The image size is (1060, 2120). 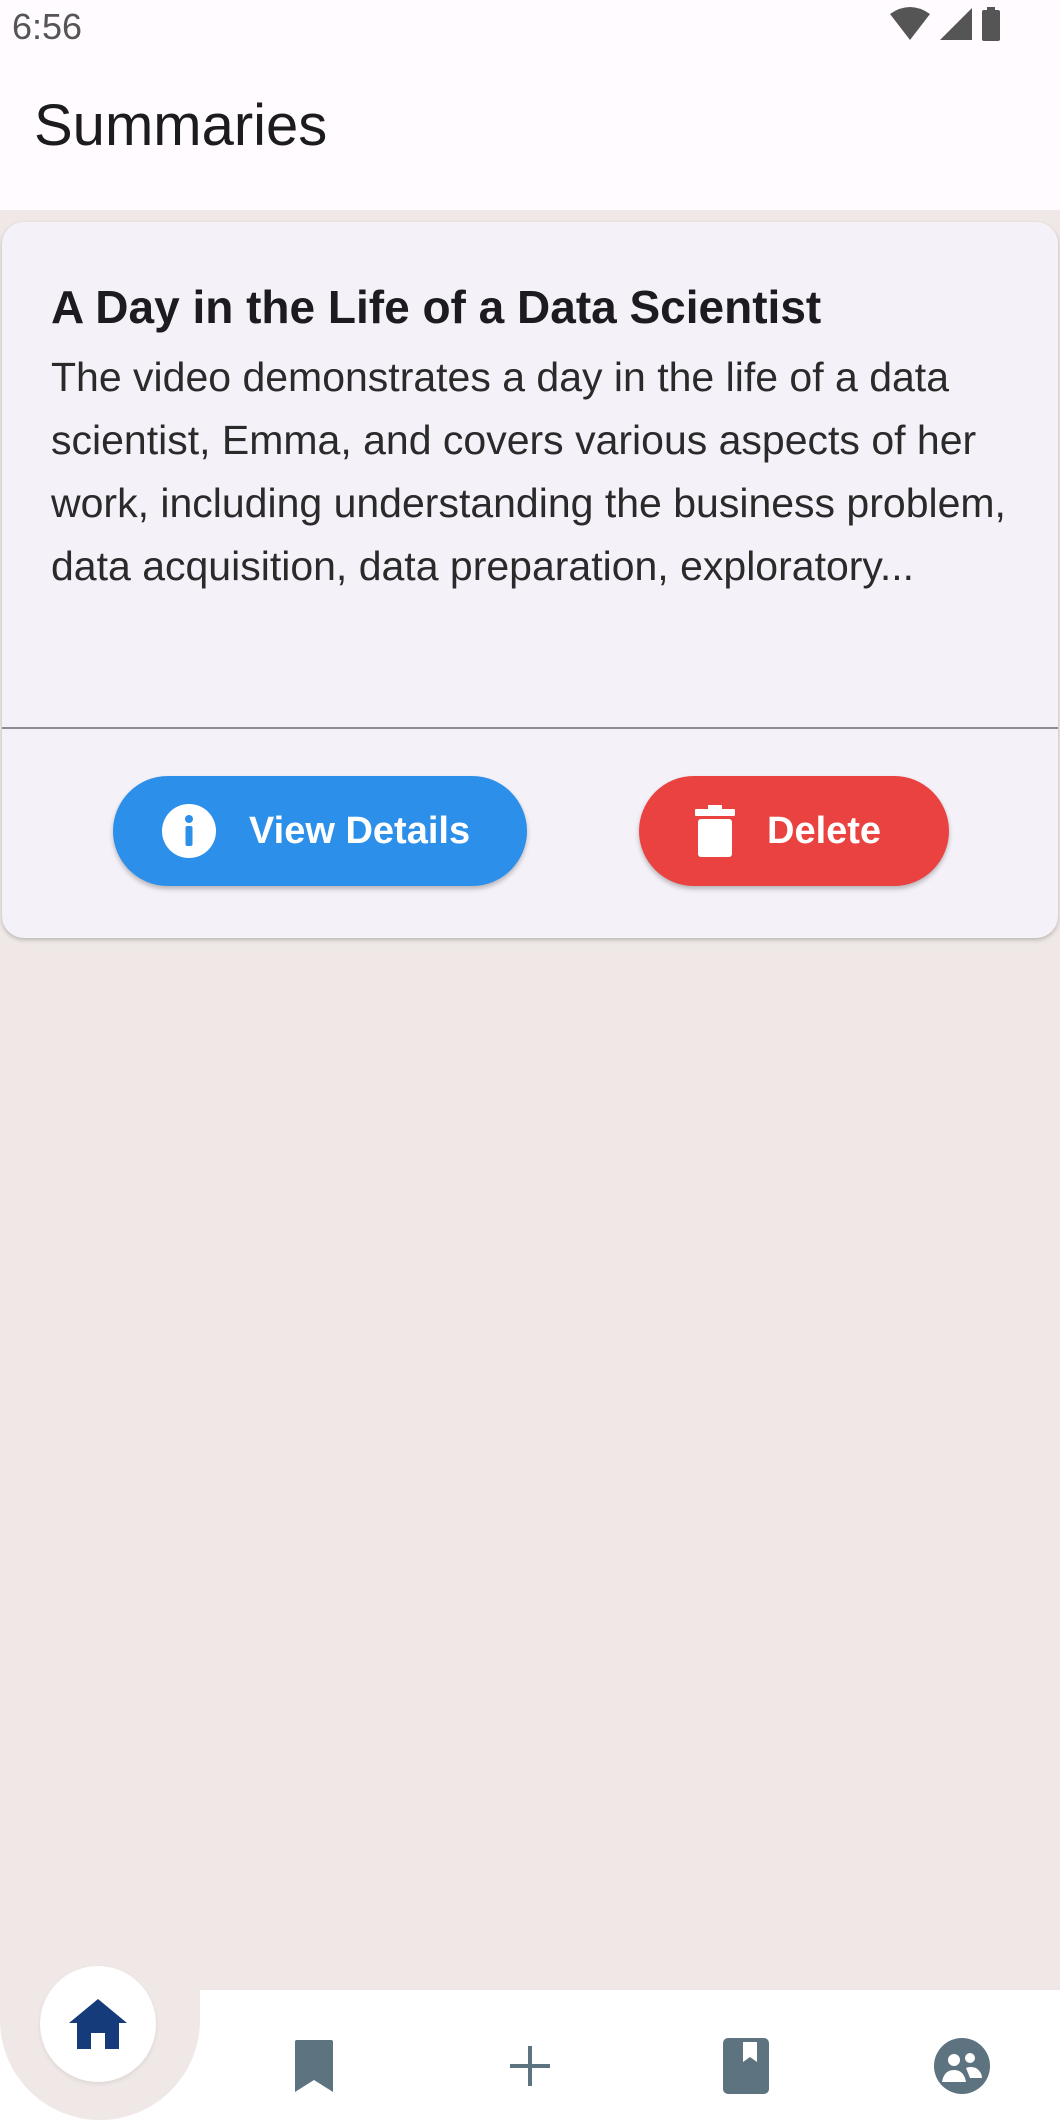 I want to click on nav-book-button, so click(x=746, y=2066).